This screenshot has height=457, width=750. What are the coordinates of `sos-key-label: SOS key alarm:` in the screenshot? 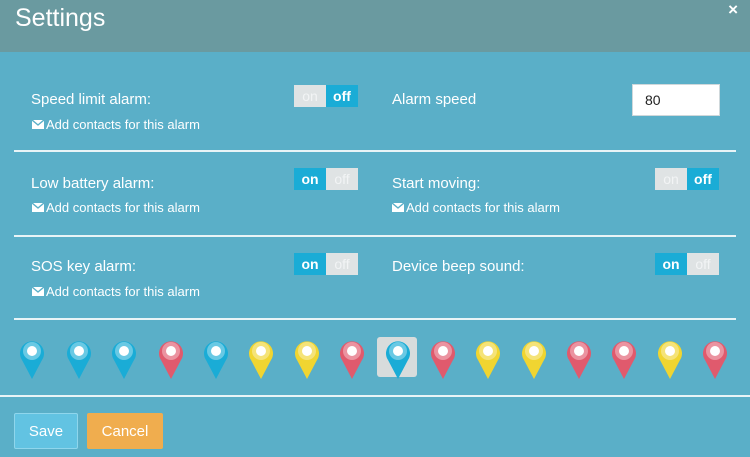 It's located at (84, 266).